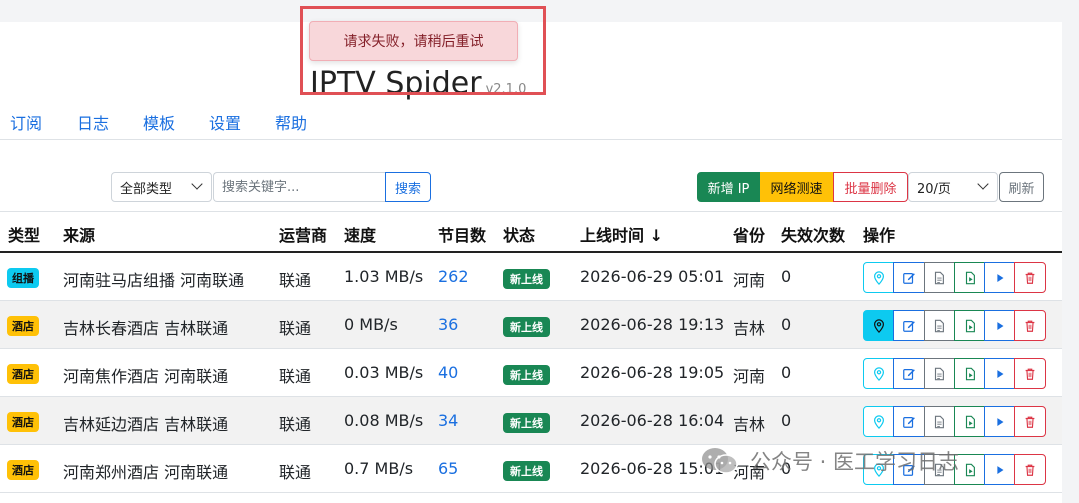 The width and height of the screenshot is (1079, 503). Describe the element at coordinates (93, 122) in the screenshot. I see `nav-item-logs: 日志` at that location.